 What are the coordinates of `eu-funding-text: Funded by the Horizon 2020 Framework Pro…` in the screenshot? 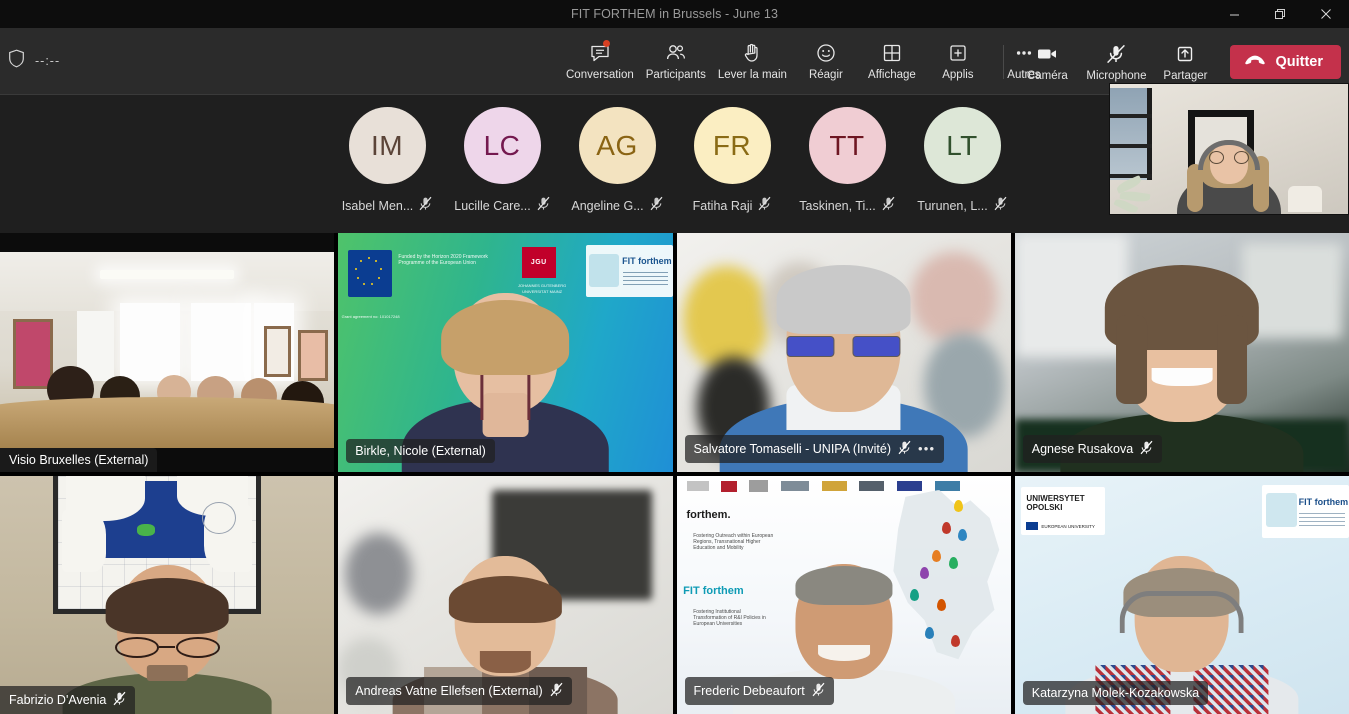 It's located at (443, 260).